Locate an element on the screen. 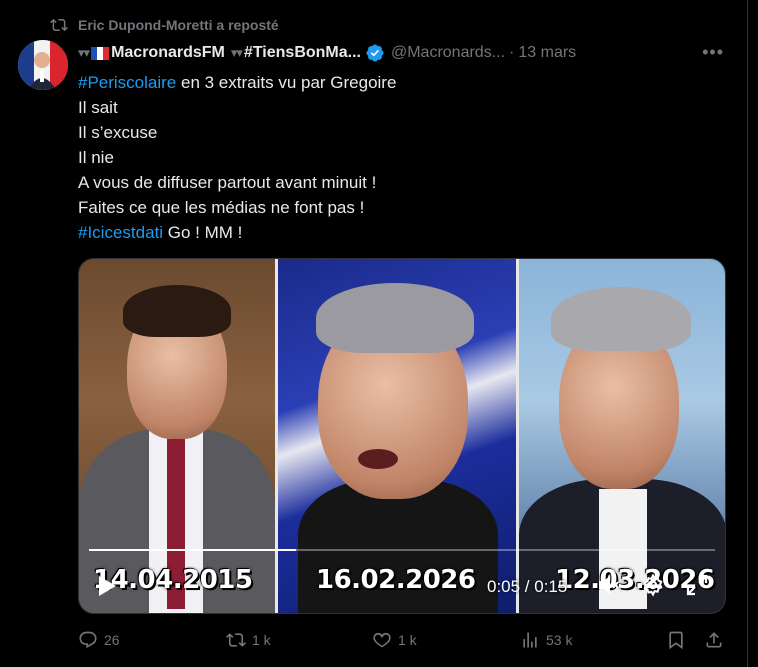 Image resolution: width=758 pixels, height=667 pixels. like-button: 1 k is located at coordinates (394, 640).